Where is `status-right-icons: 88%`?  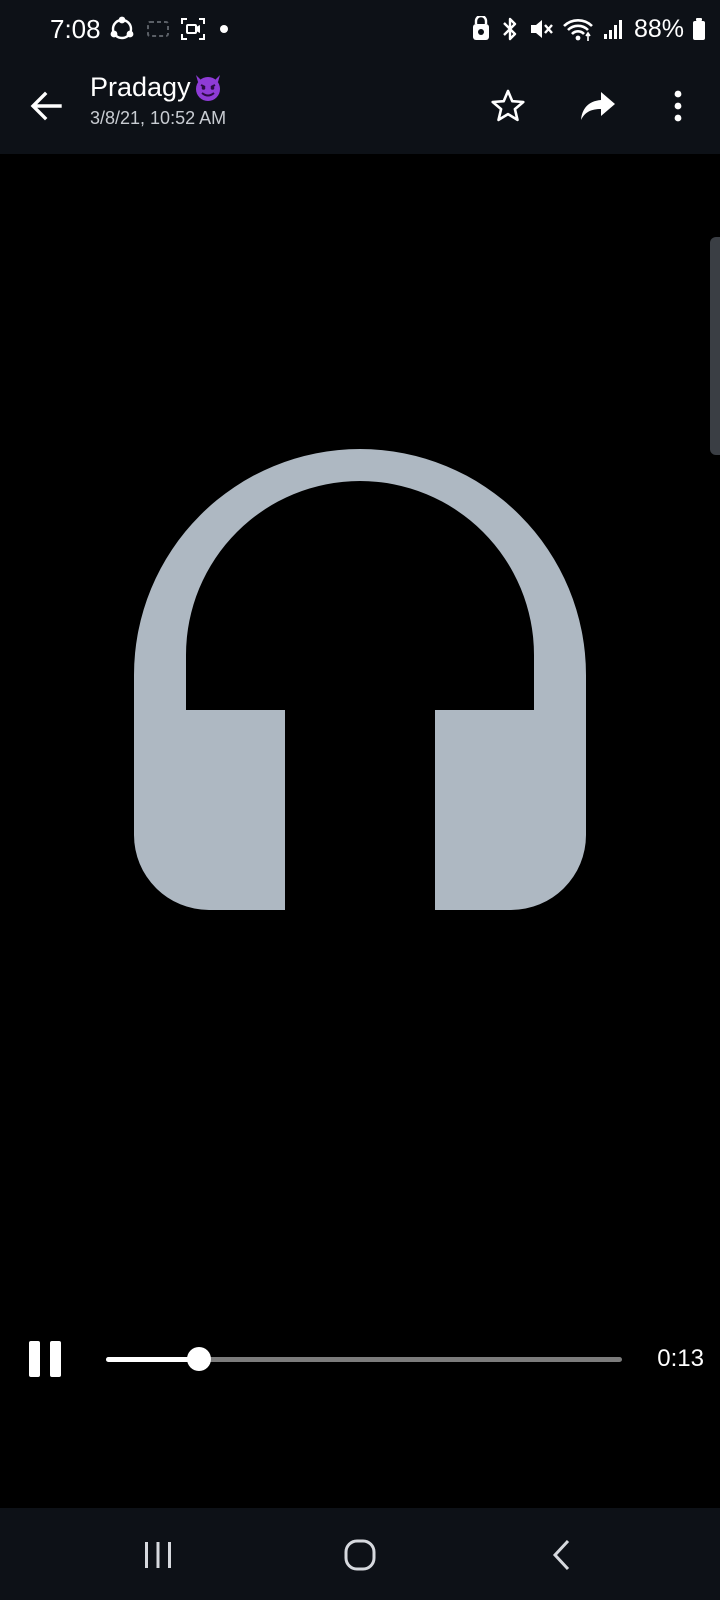 status-right-icons: 88% is located at coordinates (588, 29).